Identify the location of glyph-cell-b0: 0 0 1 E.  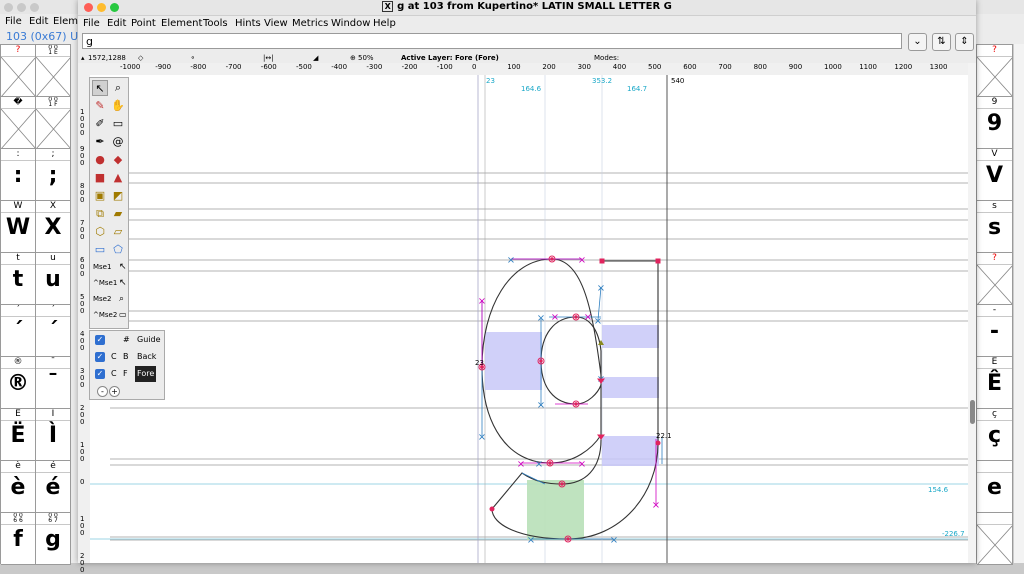
(53, 71).